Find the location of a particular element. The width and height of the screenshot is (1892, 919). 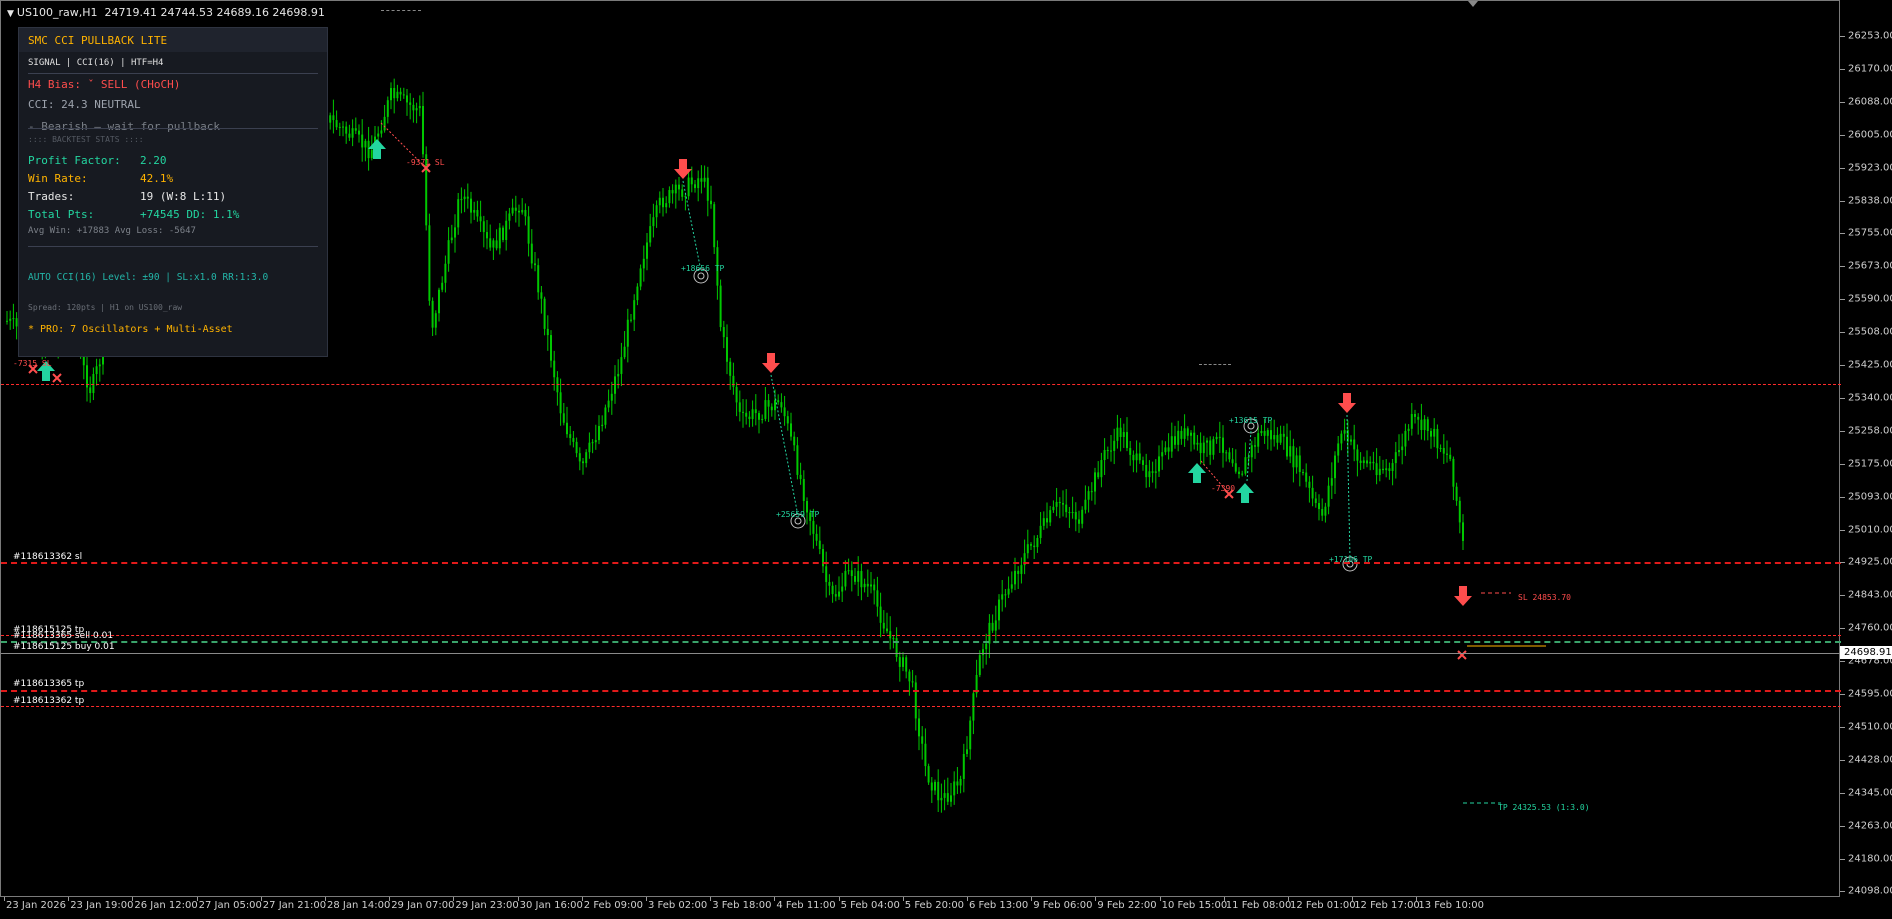

stop-loss-x-icon is located at coordinates (57, 378).